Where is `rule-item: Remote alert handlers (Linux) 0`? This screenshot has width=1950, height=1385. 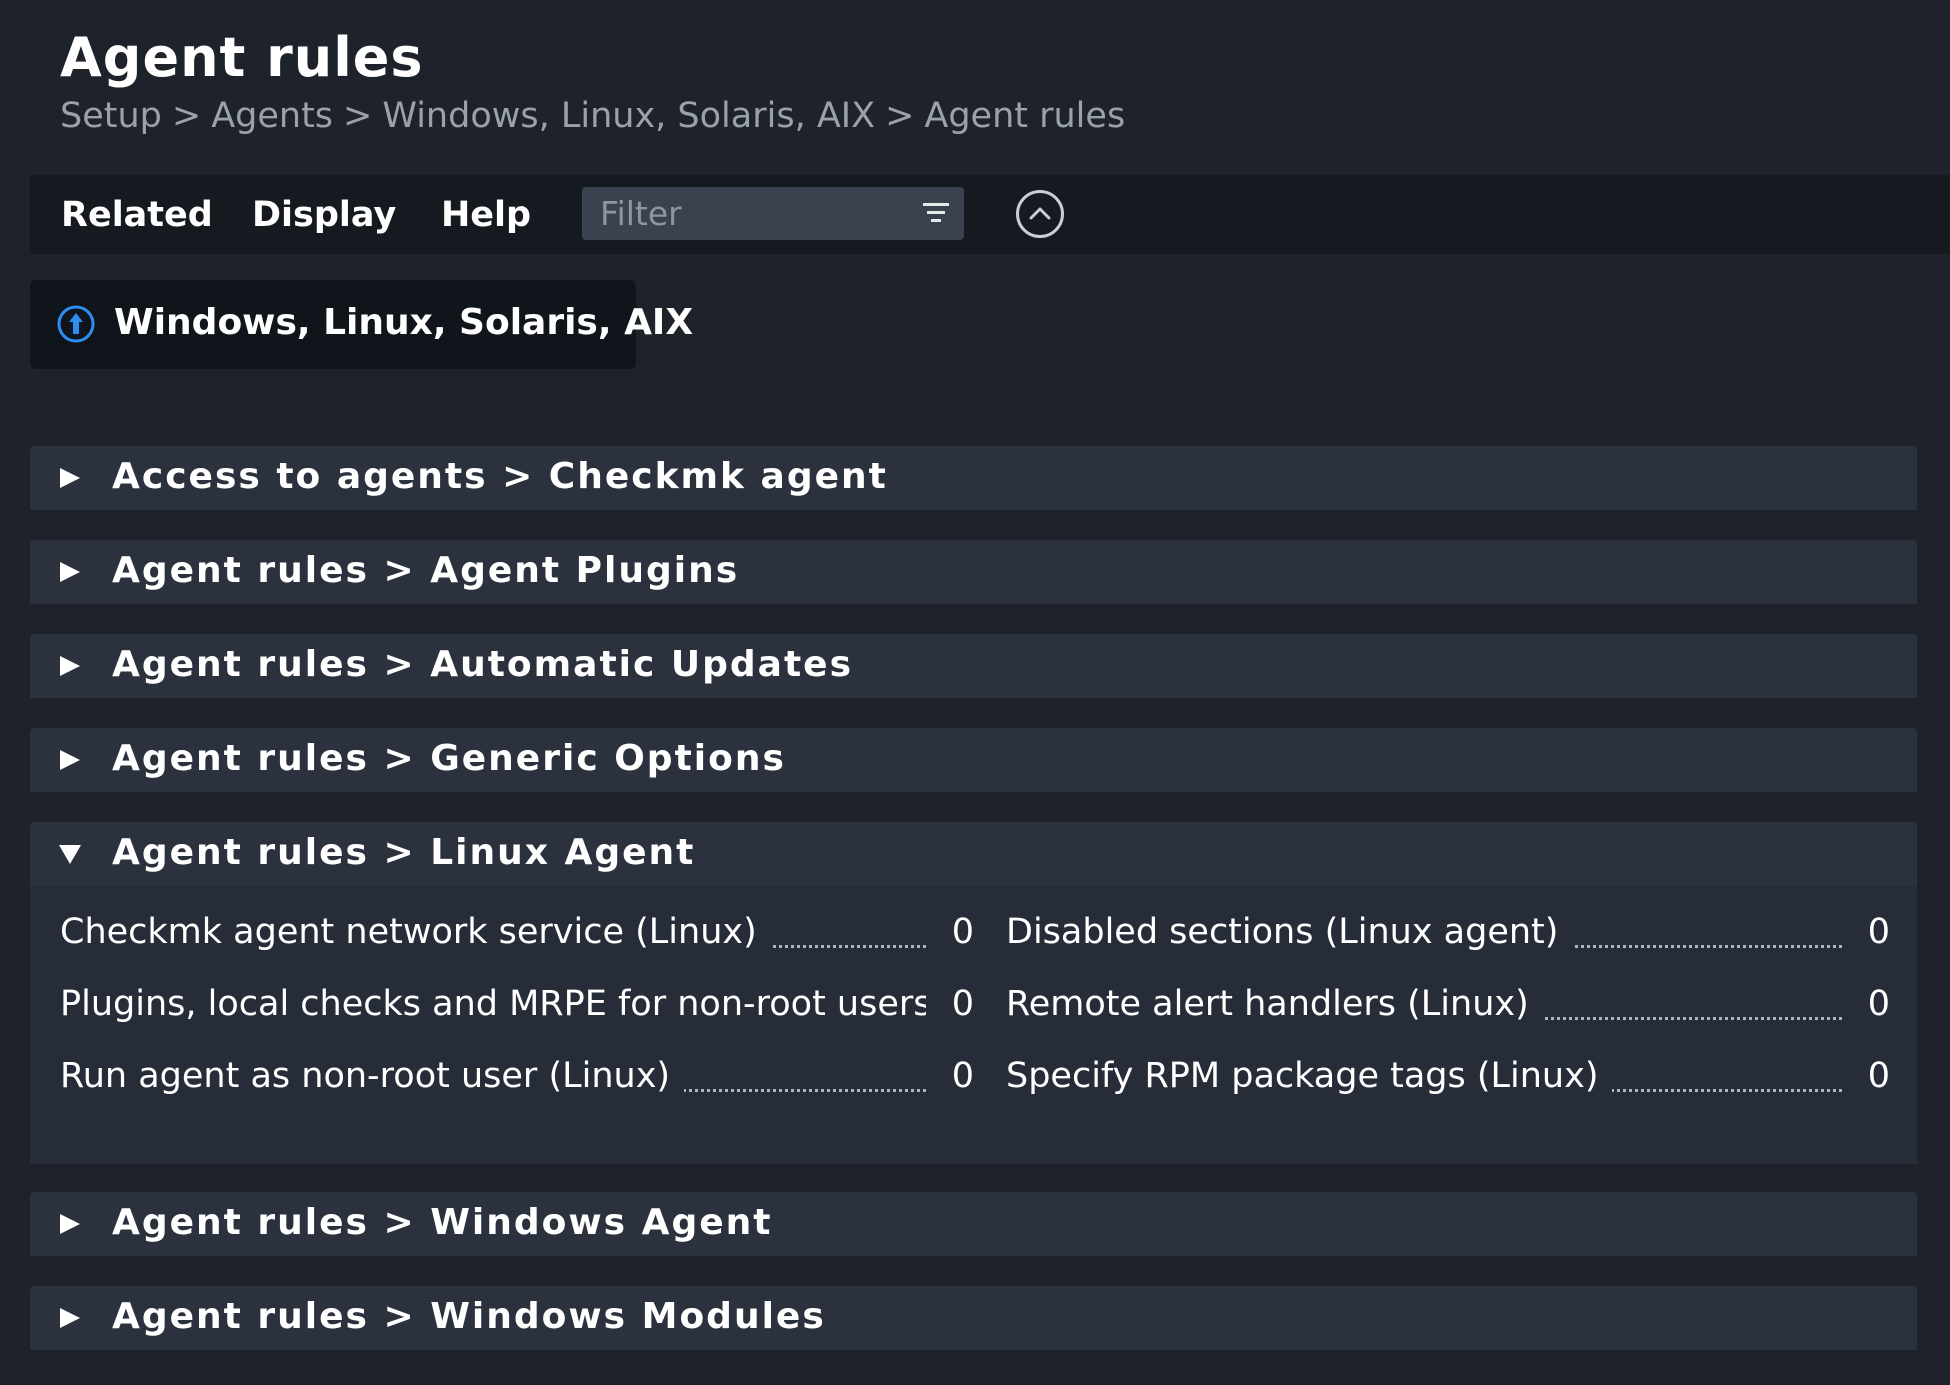 rule-item: Remote alert handlers (Linux) 0 is located at coordinates (1448, 1007).